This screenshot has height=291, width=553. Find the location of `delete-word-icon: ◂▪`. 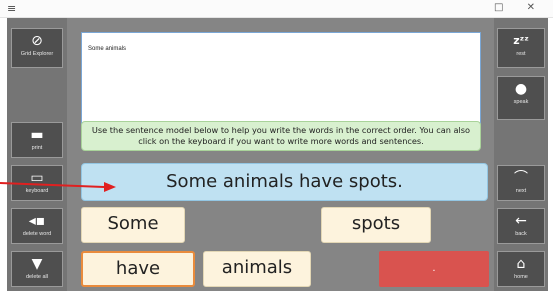

delete-word-icon: ◂▪ is located at coordinates (37, 221).